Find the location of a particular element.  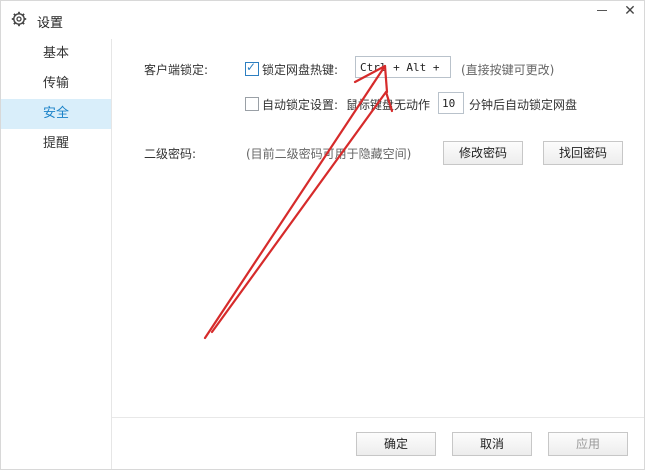

sidebar-item-label: 安全 is located at coordinates (55, 113).